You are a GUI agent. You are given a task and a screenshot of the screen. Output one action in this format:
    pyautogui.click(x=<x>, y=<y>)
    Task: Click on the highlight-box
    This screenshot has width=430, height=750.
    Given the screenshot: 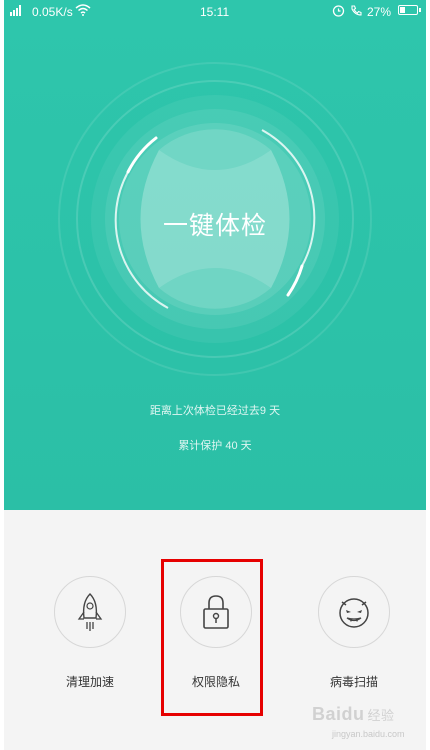 What is the action you would take?
    pyautogui.click(x=212, y=637)
    